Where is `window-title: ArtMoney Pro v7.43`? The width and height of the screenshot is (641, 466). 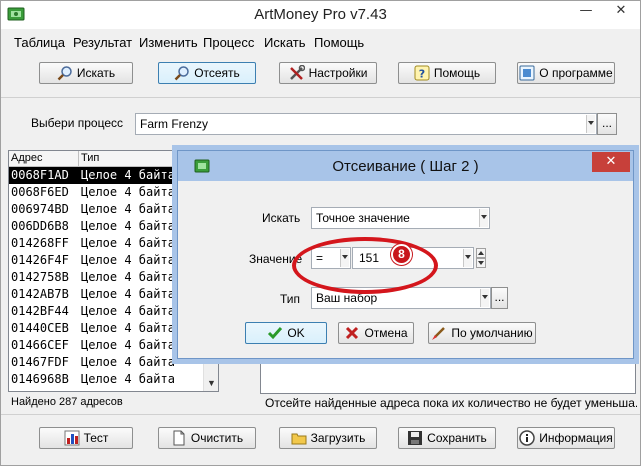 window-title: ArtMoney Pro v7.43 is located at coordinates (320, 14).